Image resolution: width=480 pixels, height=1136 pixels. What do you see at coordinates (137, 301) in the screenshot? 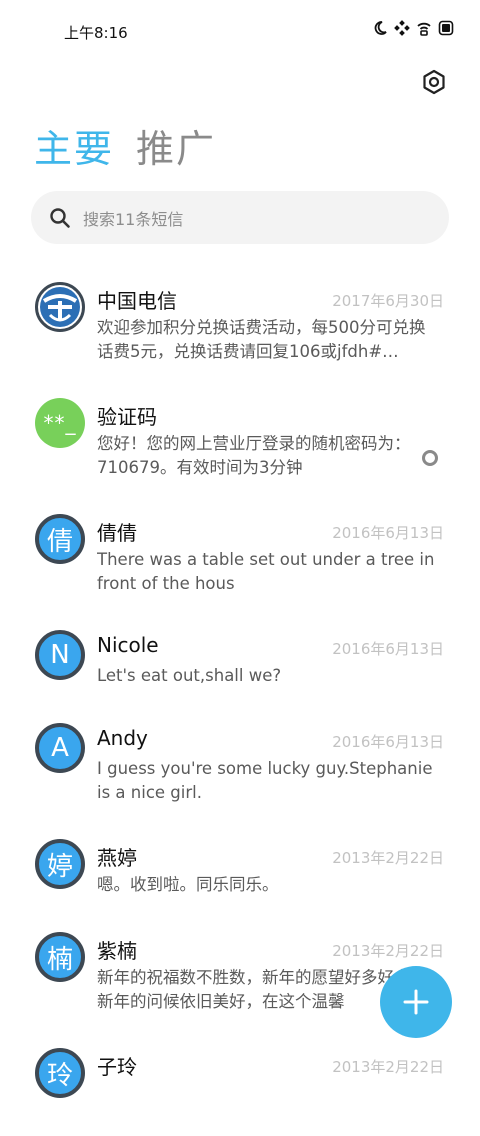
I see `conversation-name: 中国电信` at bounding box center [137, 301].